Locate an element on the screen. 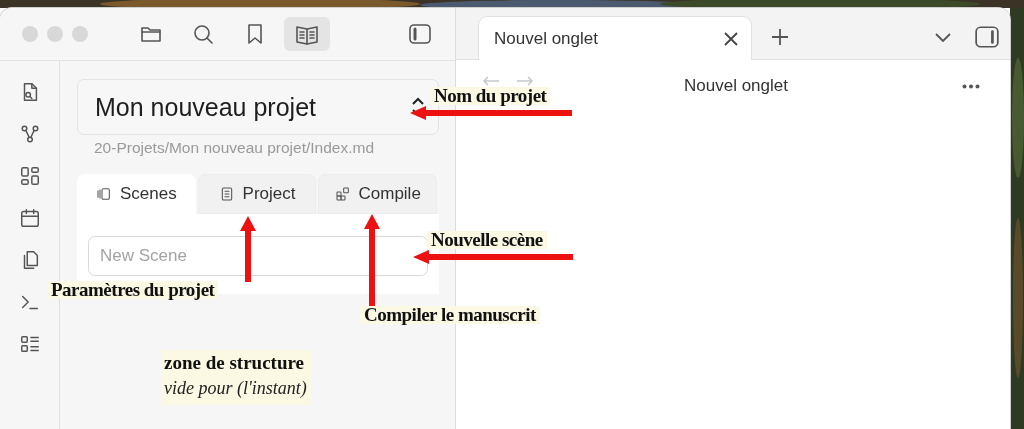 The image size is (1024, 429). annotation-subtitle: vide pour (l'instant) is located at coordinates (235, 388).